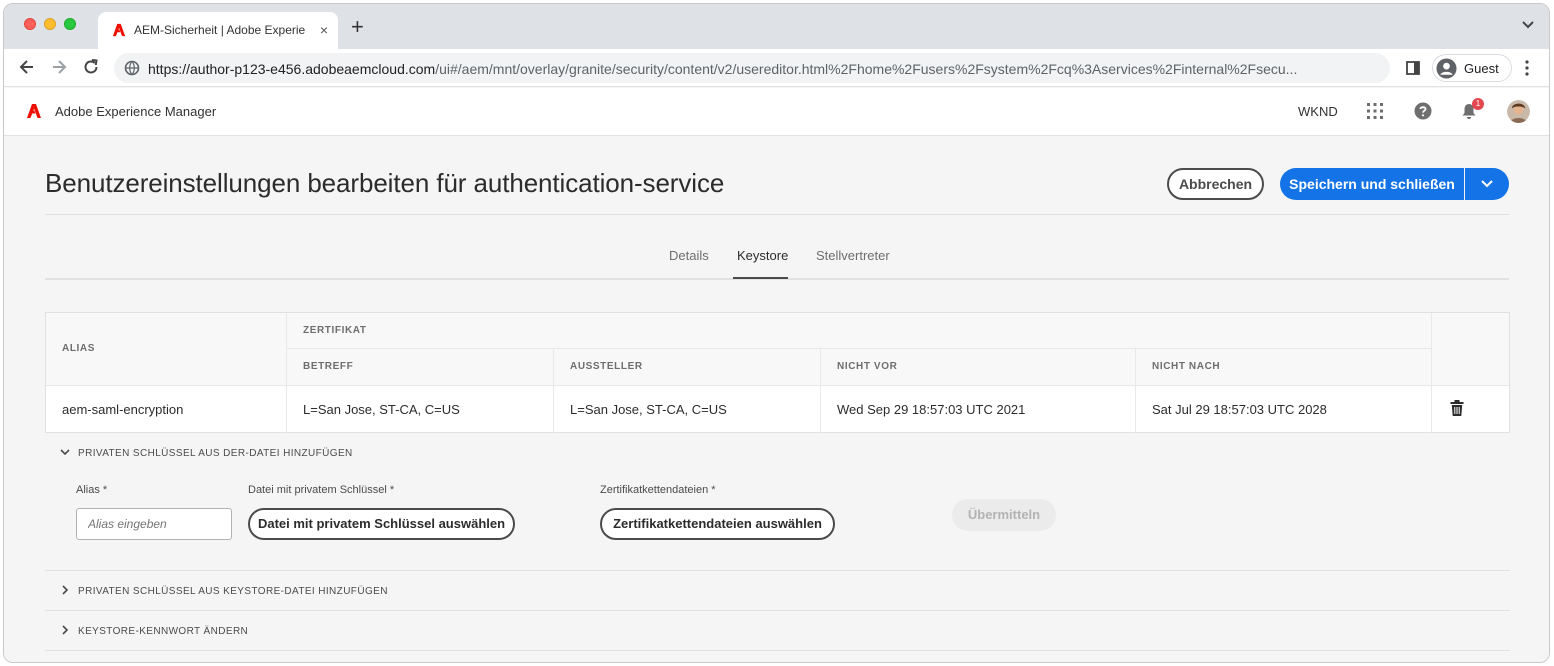 This screenshot has height=666, width=1554. I want to click on alias-field-label: Alias *, so click(92, 490).